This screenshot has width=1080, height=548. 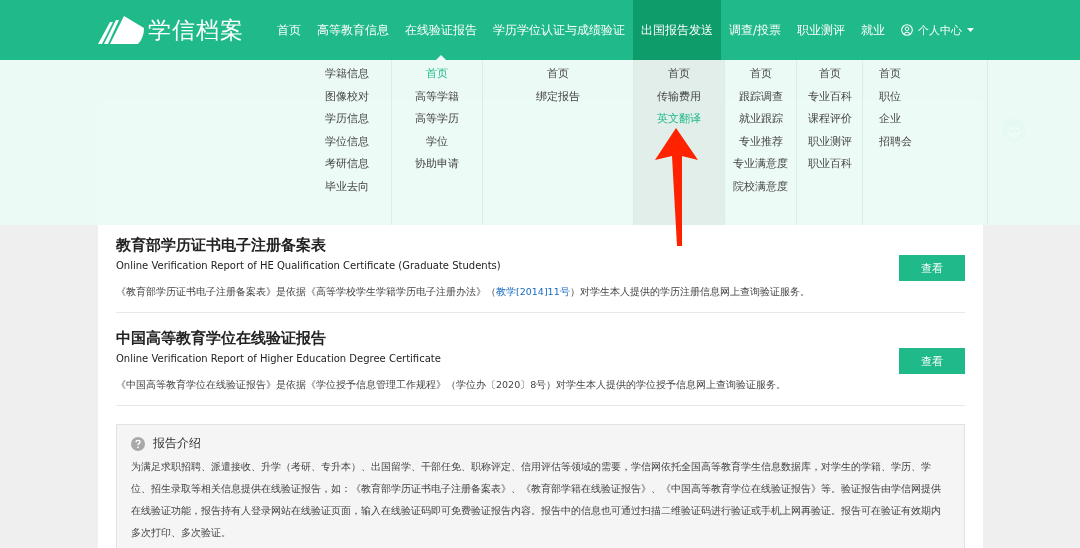 I want to click on help-icon, so click(x=138, y=443).